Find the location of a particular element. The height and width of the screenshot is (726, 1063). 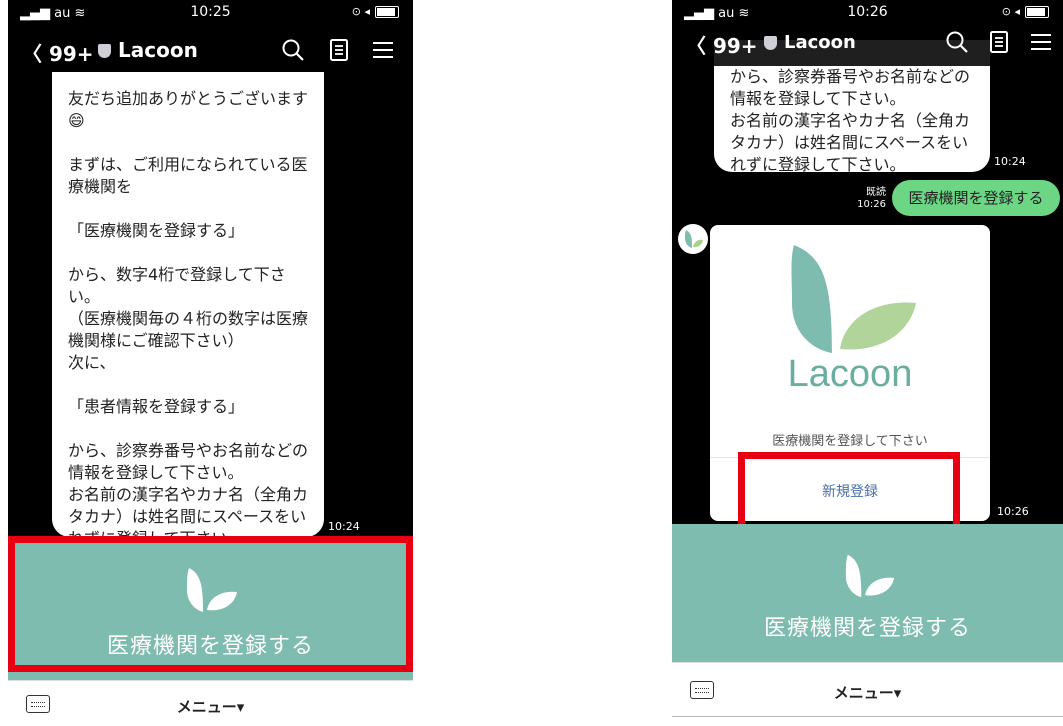

card-logo-text: Lacoon is located at coordinates (850, 374).